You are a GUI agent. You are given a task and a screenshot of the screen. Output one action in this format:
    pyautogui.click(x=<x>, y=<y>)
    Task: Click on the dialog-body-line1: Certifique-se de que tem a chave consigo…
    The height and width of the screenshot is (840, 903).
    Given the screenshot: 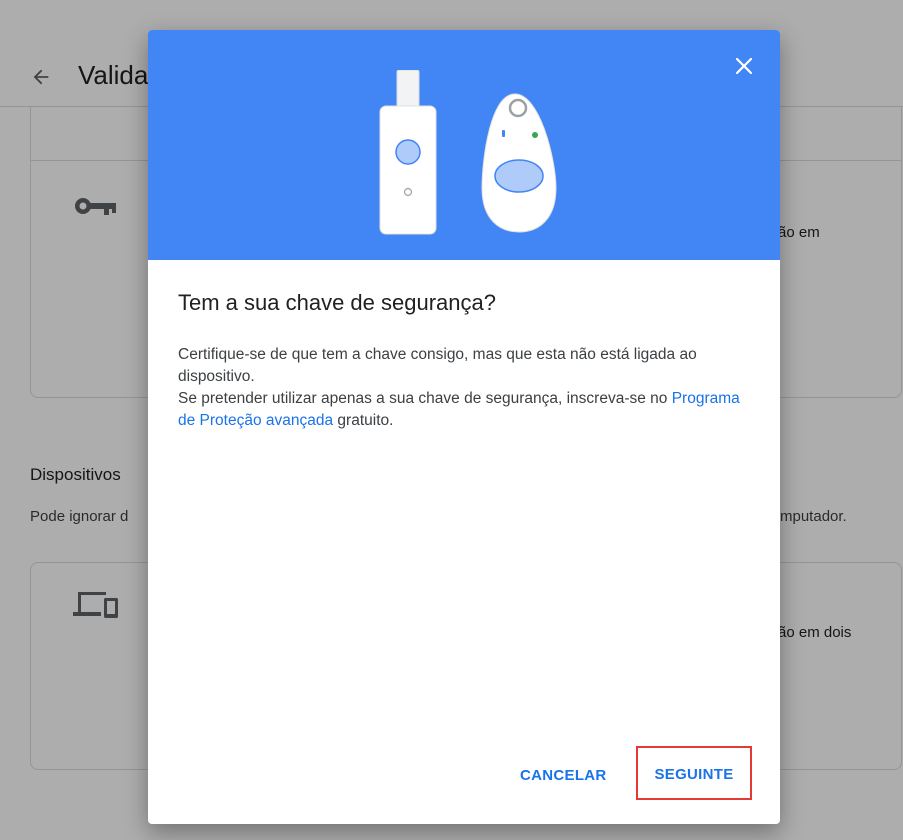 What is the action you would take?
    pyautogui.click(x=437, y=365)
    